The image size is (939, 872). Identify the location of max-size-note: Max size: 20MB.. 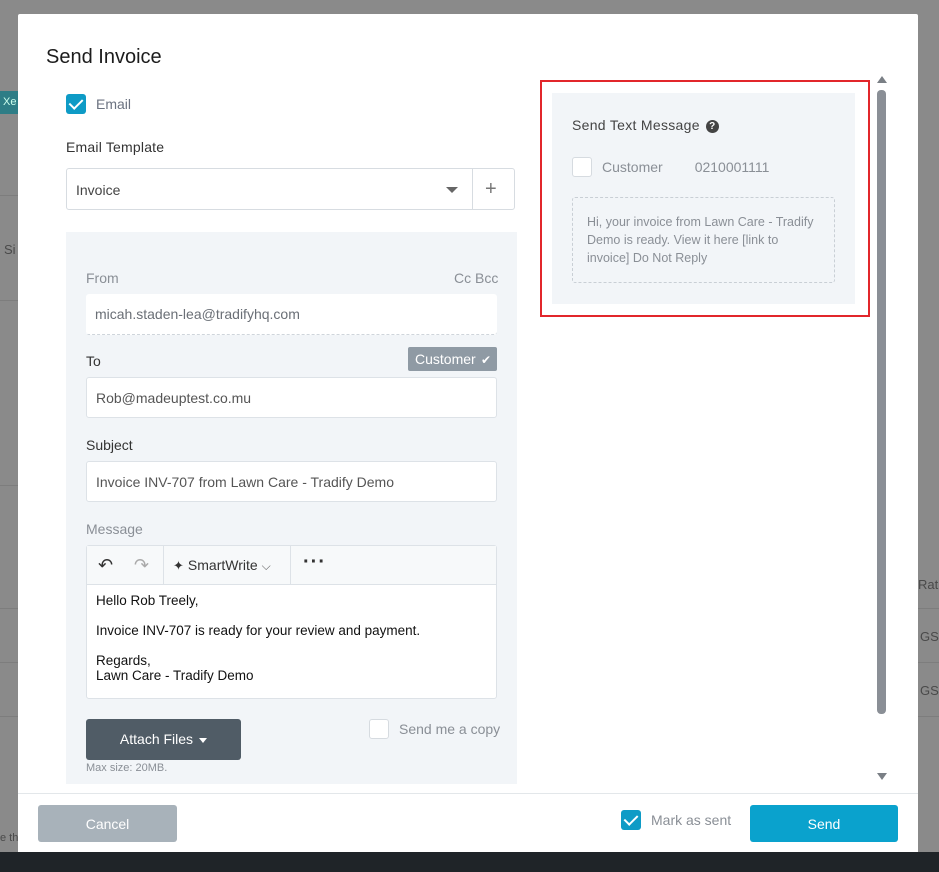
(127, 768).